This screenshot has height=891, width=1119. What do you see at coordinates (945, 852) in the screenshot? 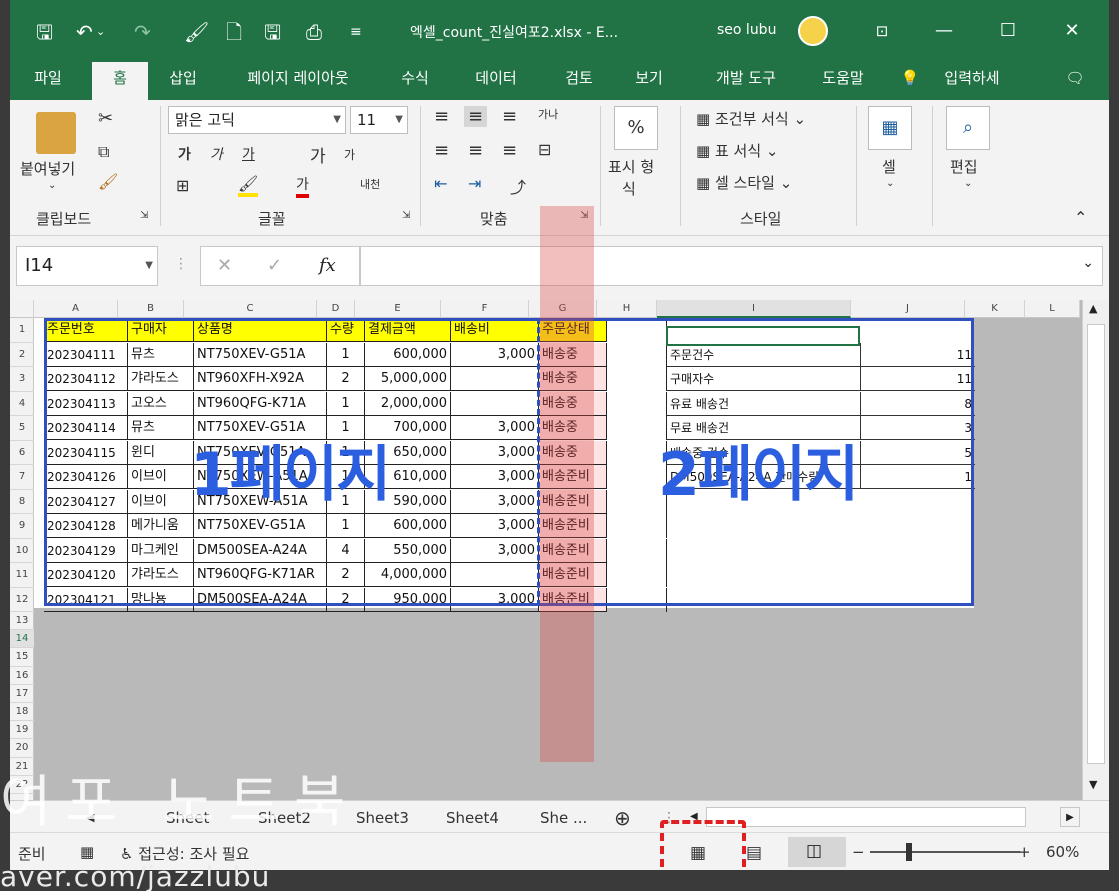
I see `zoom-slider` at bounding box center [945, 852].